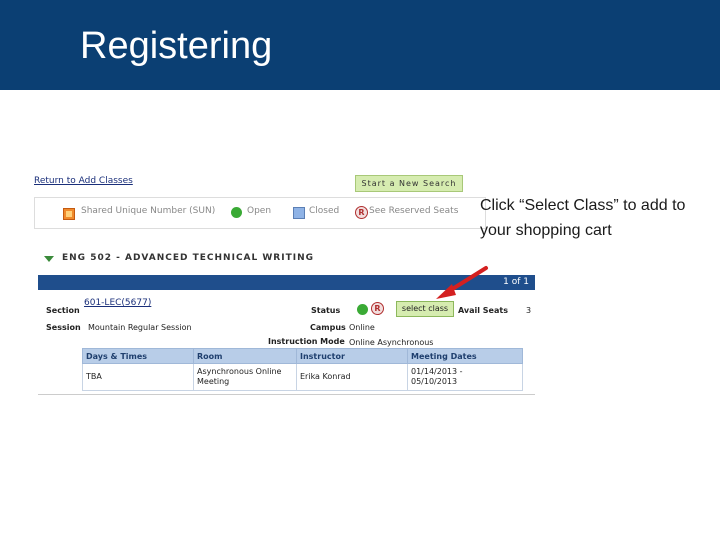  Describe the element at coordinates (63, 327) in the screenshot. I see `session-label: Session` at that location.